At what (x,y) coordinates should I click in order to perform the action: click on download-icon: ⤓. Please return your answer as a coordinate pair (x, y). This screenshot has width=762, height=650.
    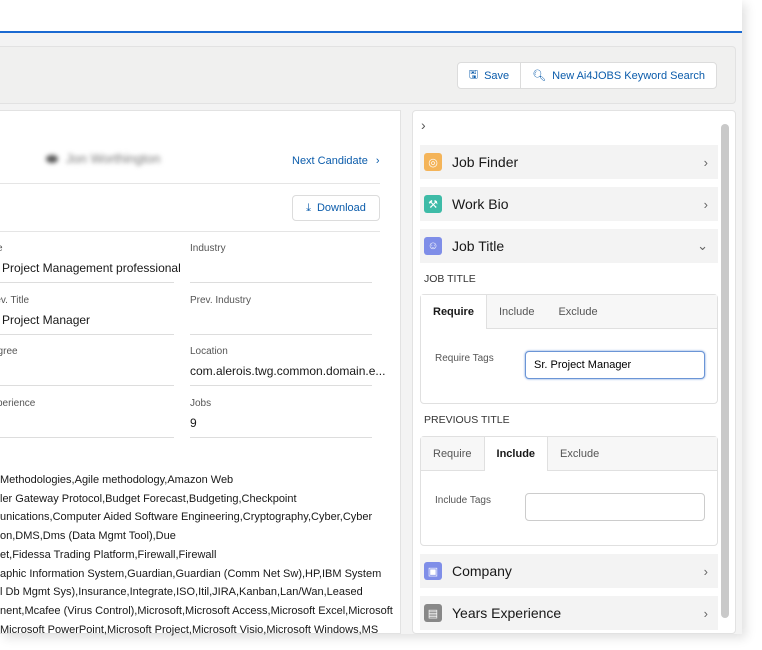
    Looking at the image, I should click on (308, 207).